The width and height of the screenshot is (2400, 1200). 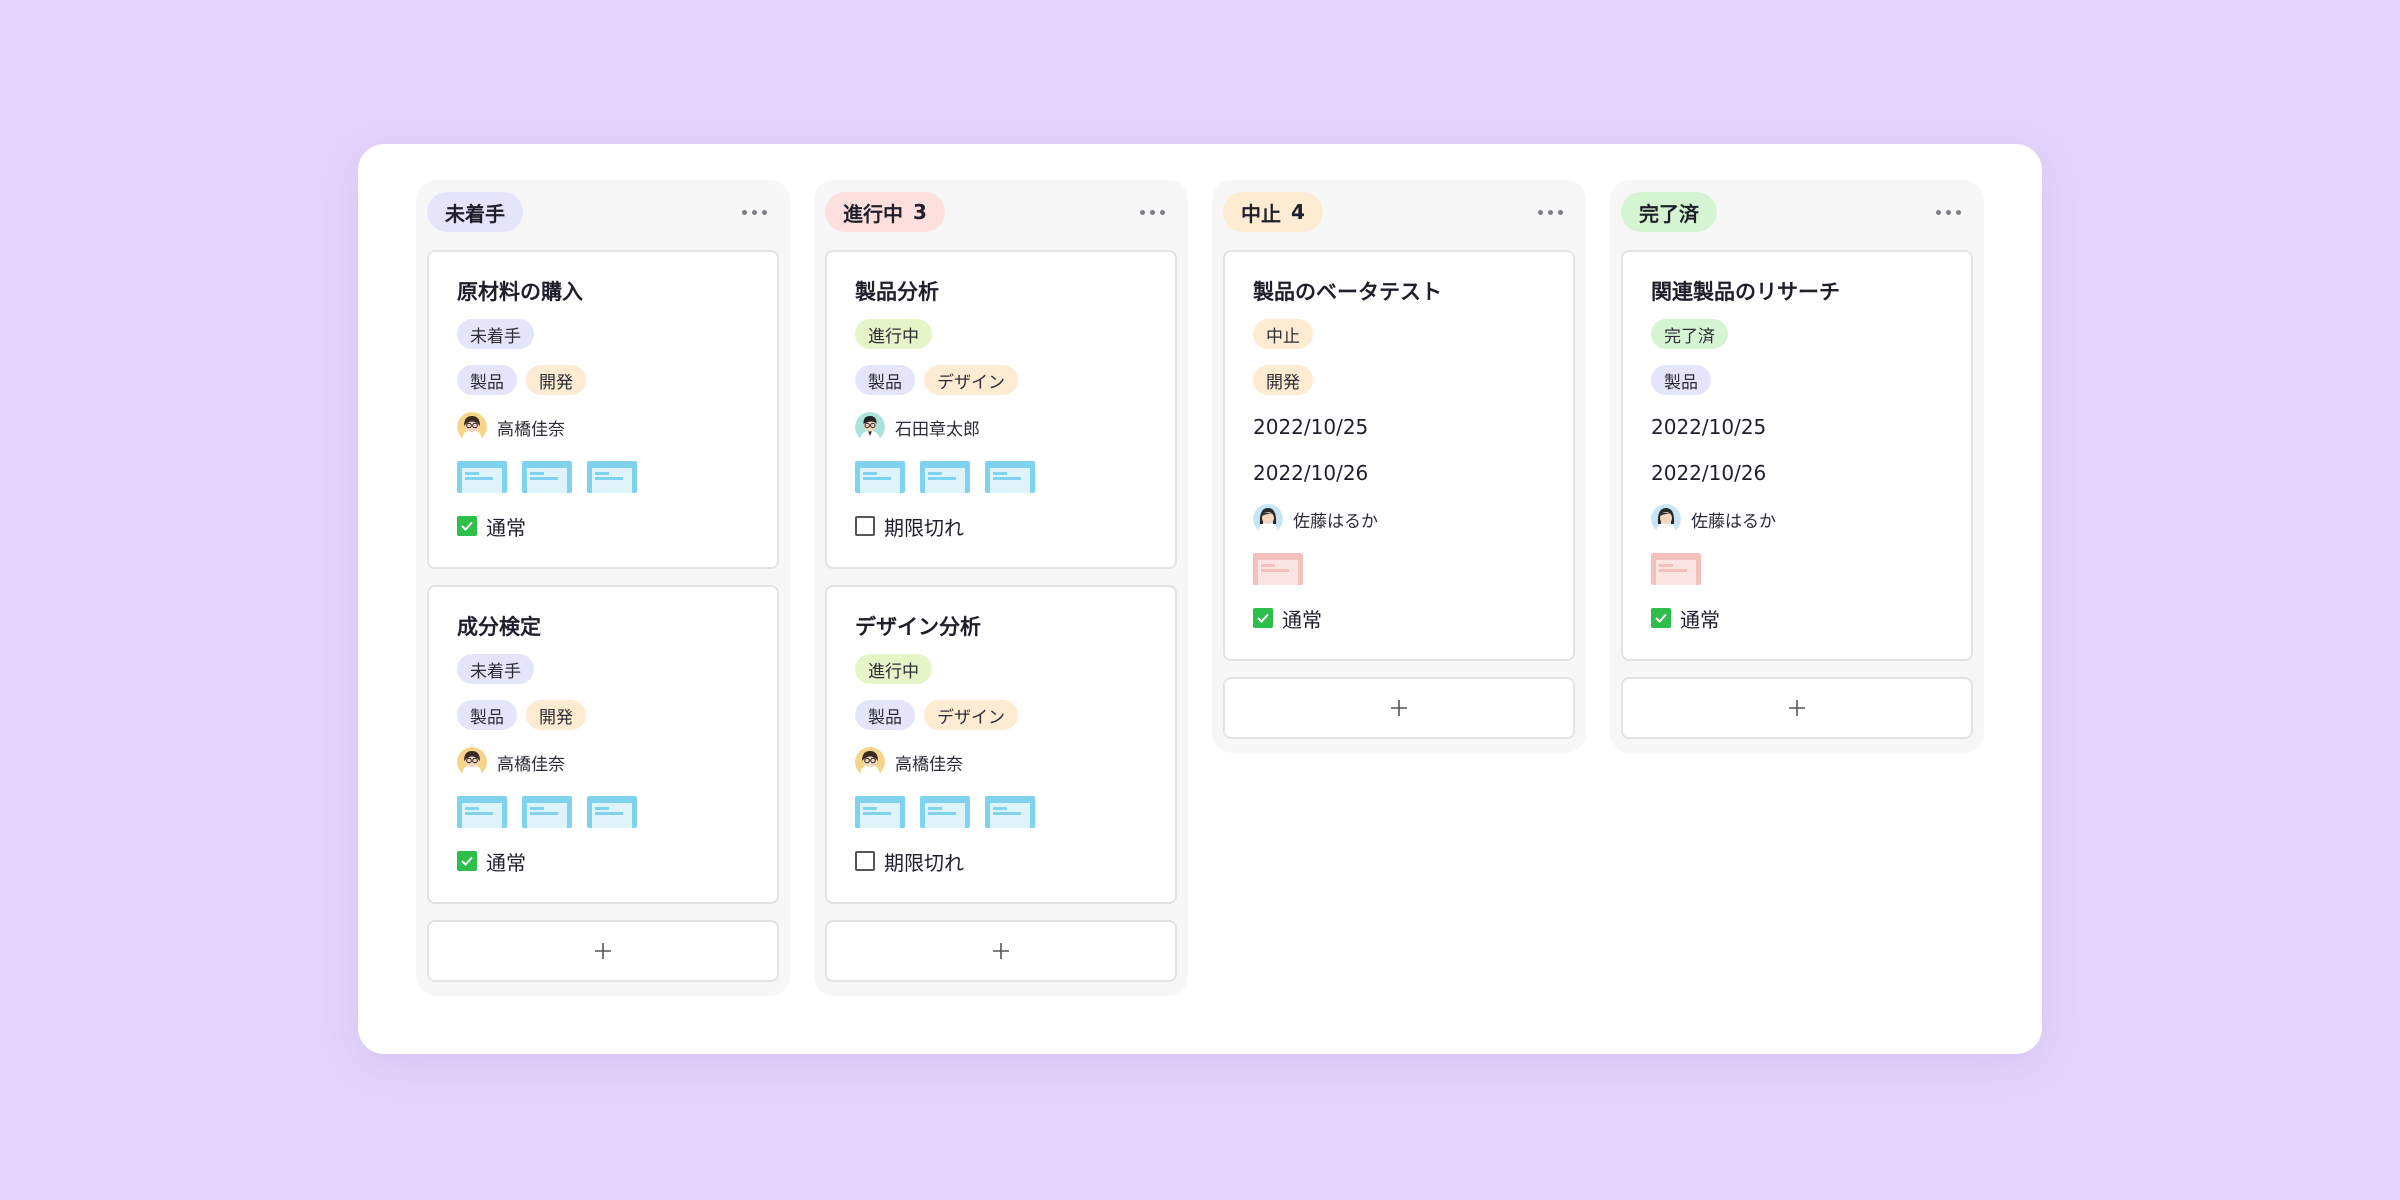 What do you see at coordinates (924, 527) in the screenshot?
I see `status-label: 期限切れ` at bounding box center [924, 527].